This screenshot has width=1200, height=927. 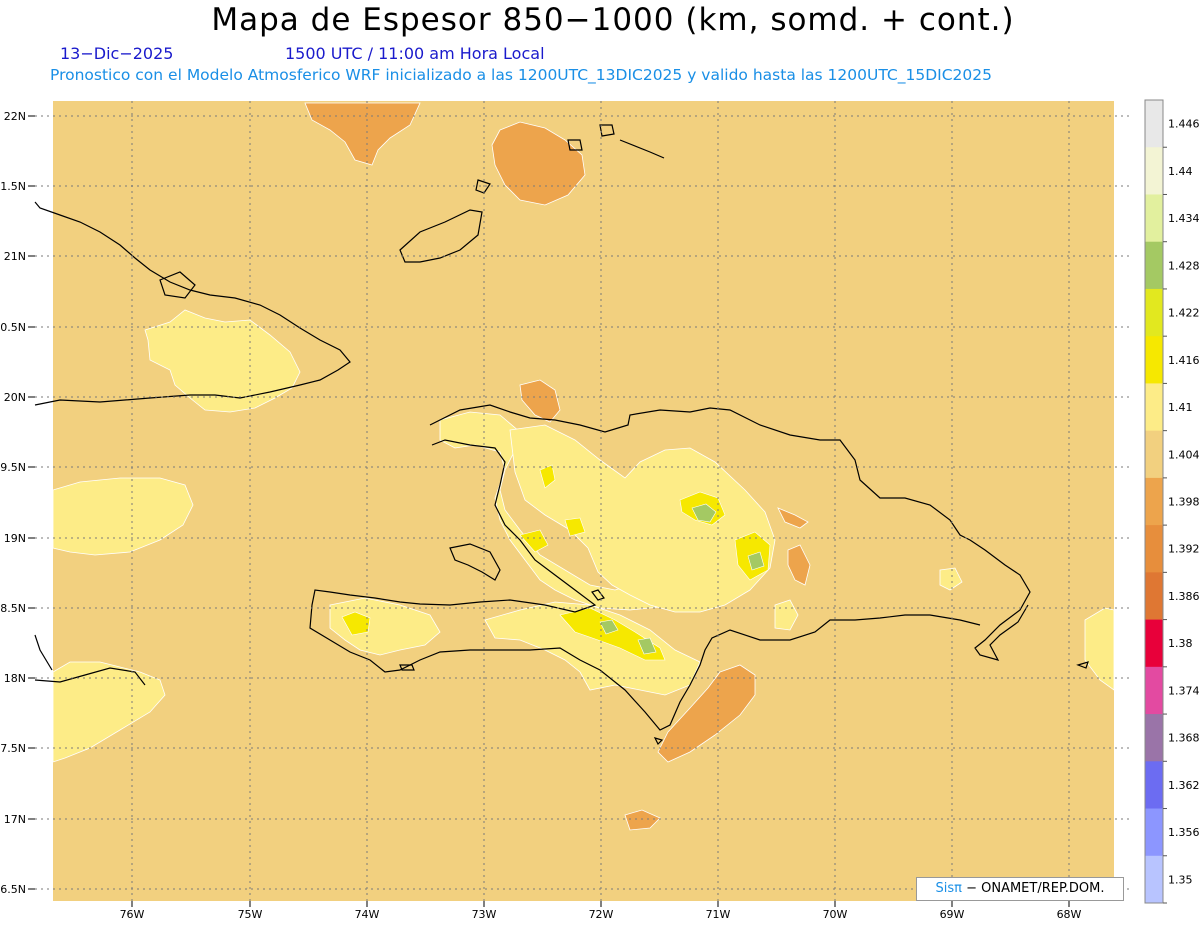 What do you see at coordinates (15, 397) in the screenshot?
I see `lat-label: 20N` at bounding box center [15, 397].